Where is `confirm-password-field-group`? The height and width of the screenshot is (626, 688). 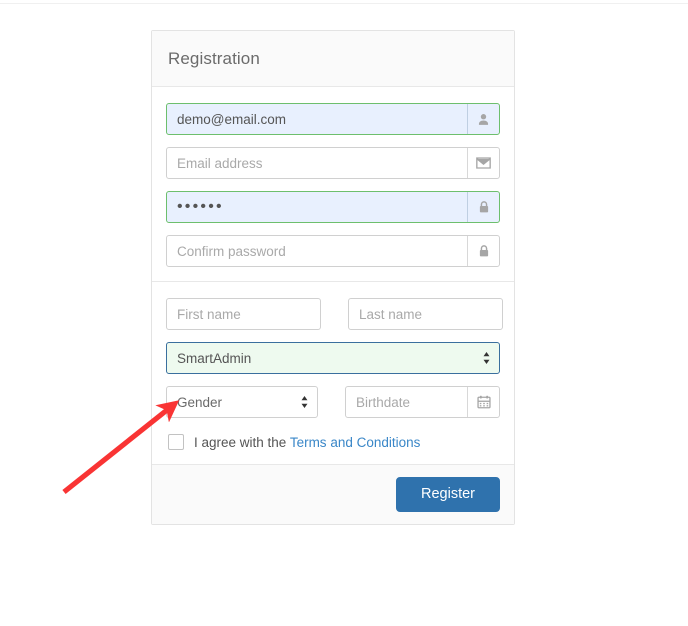 confirm-password-field-group is located at coordinates (333, 251).